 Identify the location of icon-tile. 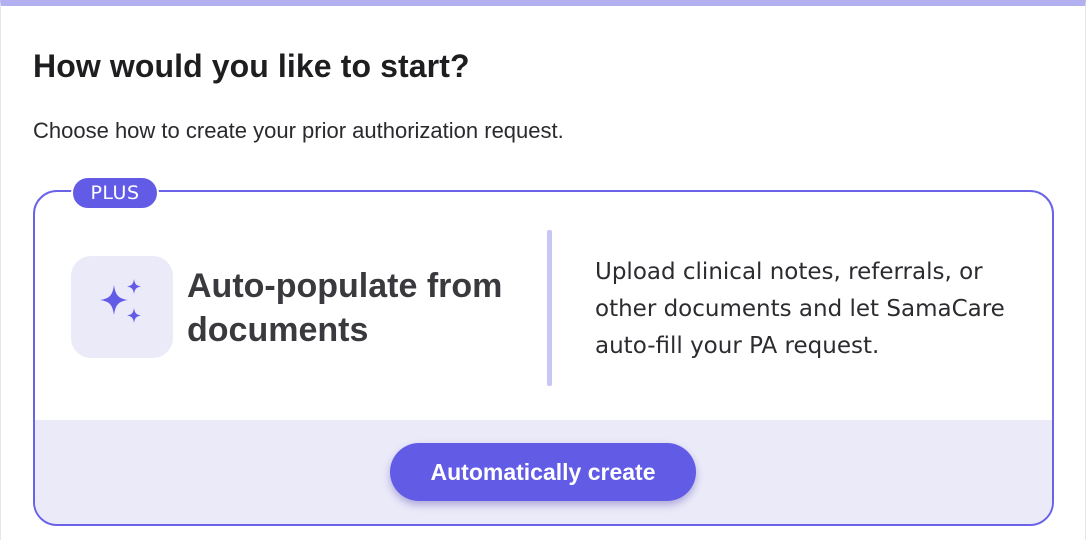
(122, 307).